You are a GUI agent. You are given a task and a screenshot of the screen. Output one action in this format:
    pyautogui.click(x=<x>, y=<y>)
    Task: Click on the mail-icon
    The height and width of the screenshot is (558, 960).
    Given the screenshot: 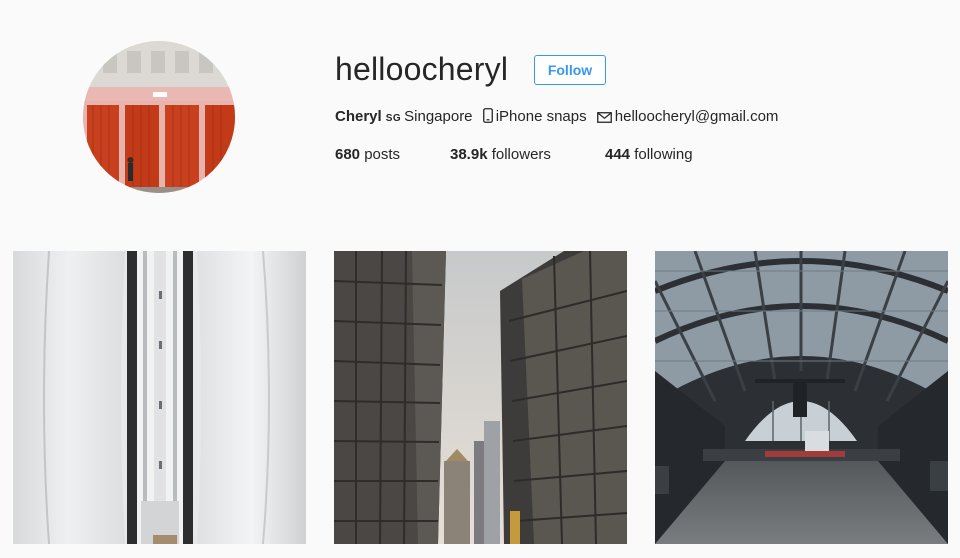 What is the action you would take?
    pyautogui.click(x=604, y=119)
    